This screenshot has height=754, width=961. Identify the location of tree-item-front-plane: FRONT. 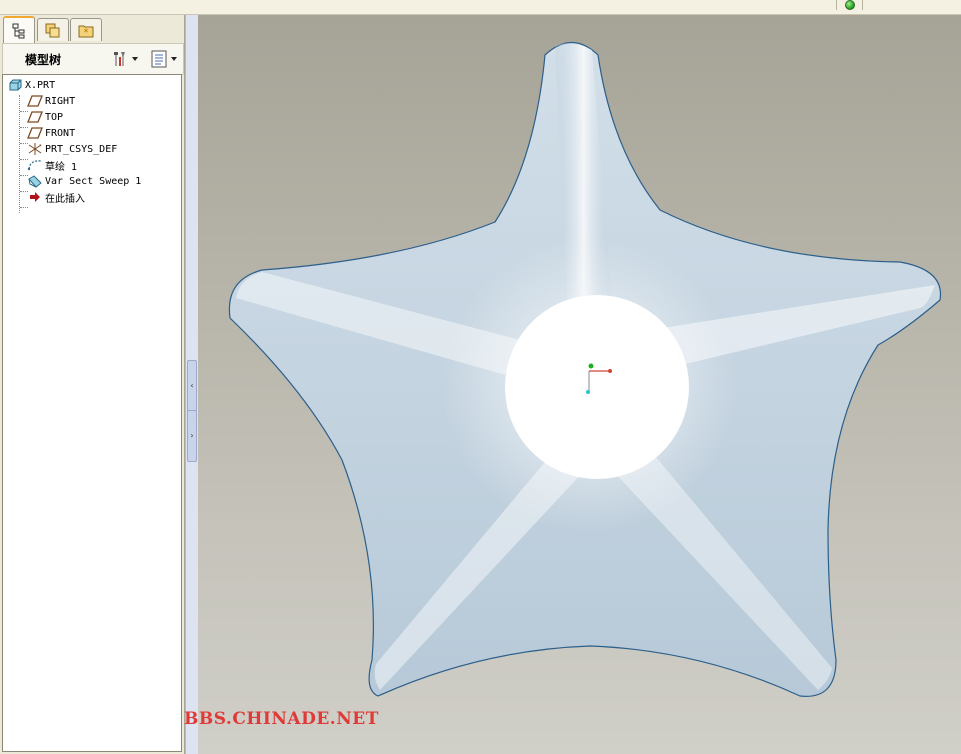
(51, 133).